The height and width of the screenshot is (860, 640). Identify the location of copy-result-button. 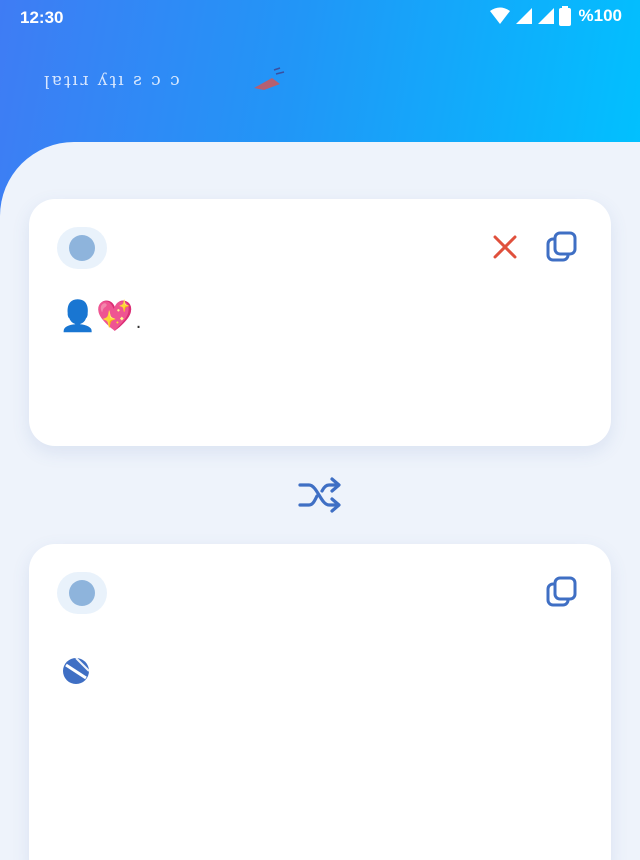
(562, 594).